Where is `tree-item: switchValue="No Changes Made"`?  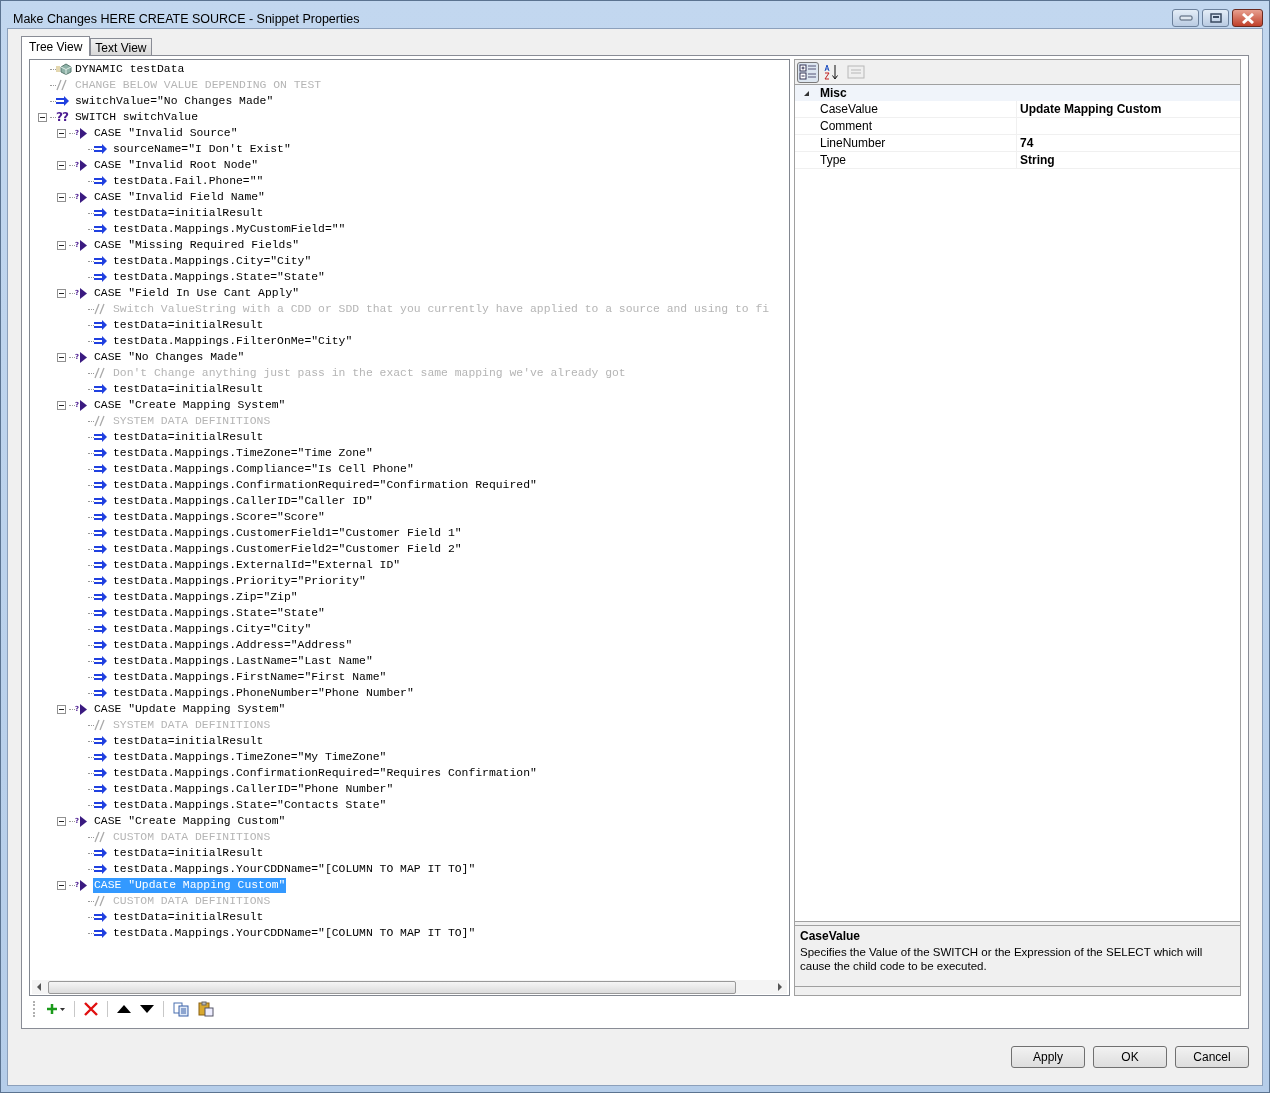 tree-item: switchValue="No Changes Made" is located at coordinates (174, 101).